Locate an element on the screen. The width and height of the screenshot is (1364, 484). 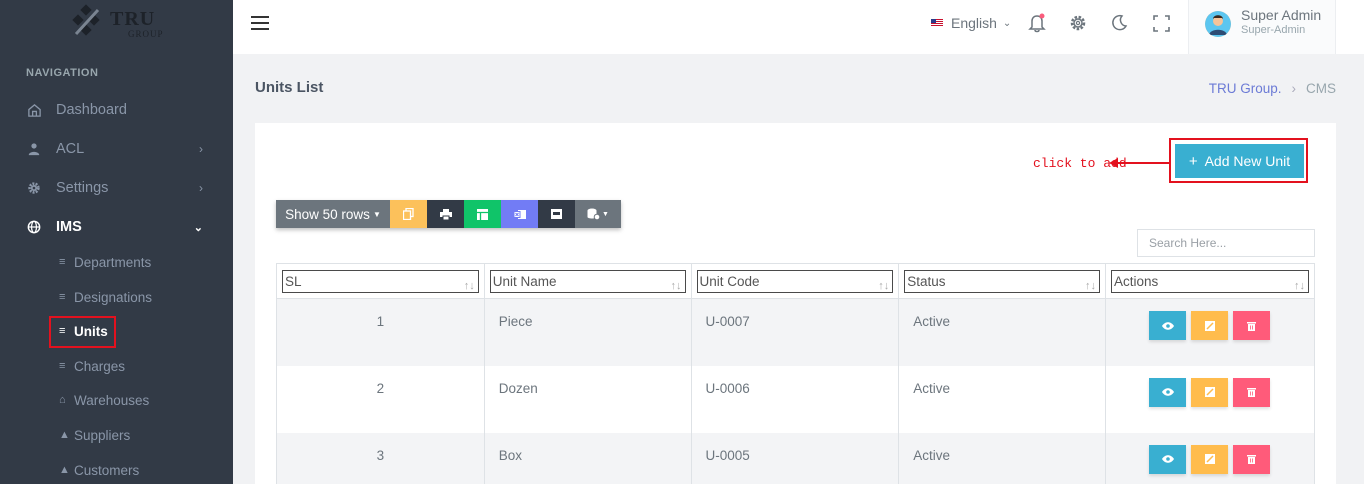
sidebar-item-label: ACL is located at coordinates (70, 149).